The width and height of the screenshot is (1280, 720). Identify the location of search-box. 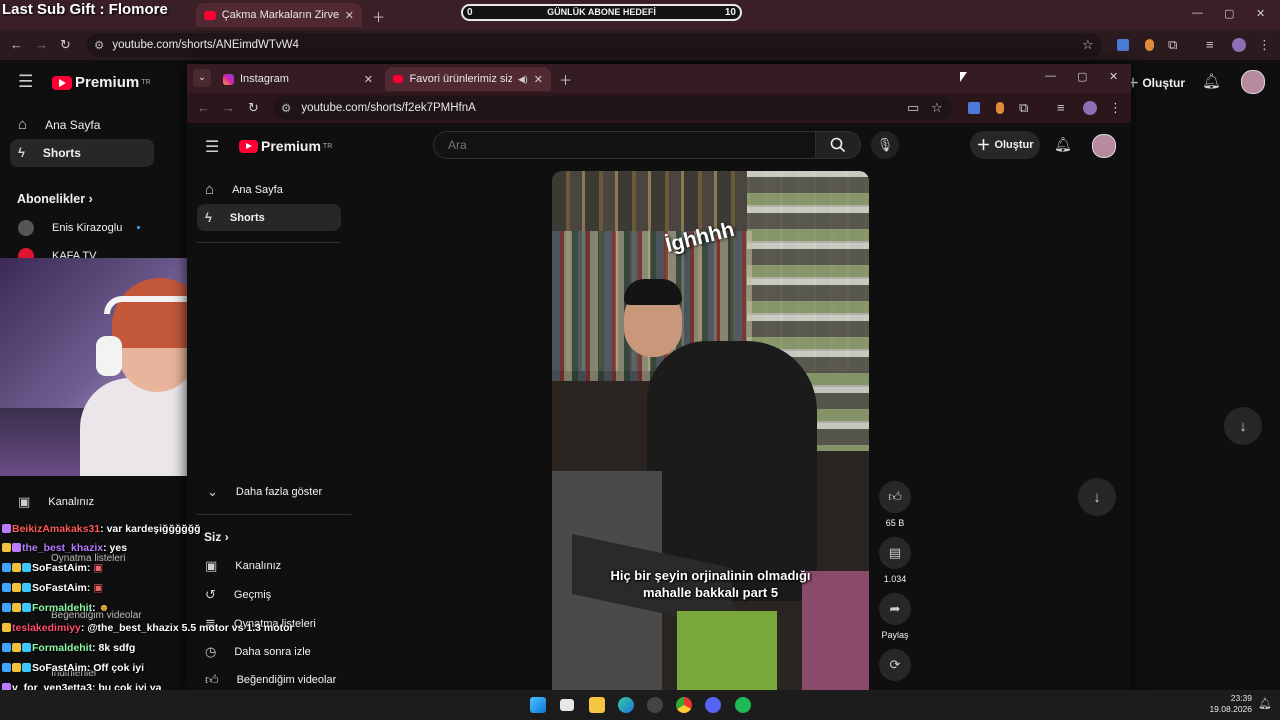
(624, 145).